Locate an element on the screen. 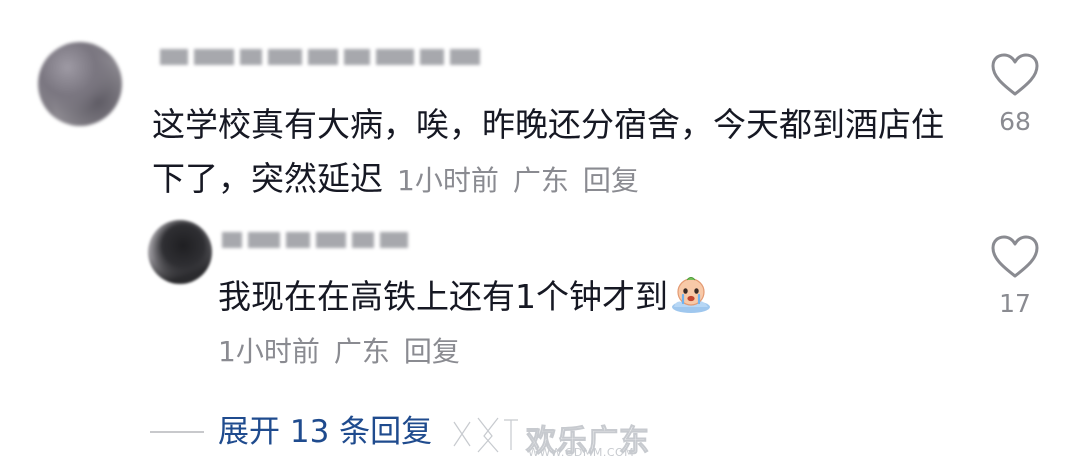 The width and height of the screenshot is (1080, 462). site-watermark: 欢乐广东 WWW.GDMM.COM is located at coordinates (549, 436).